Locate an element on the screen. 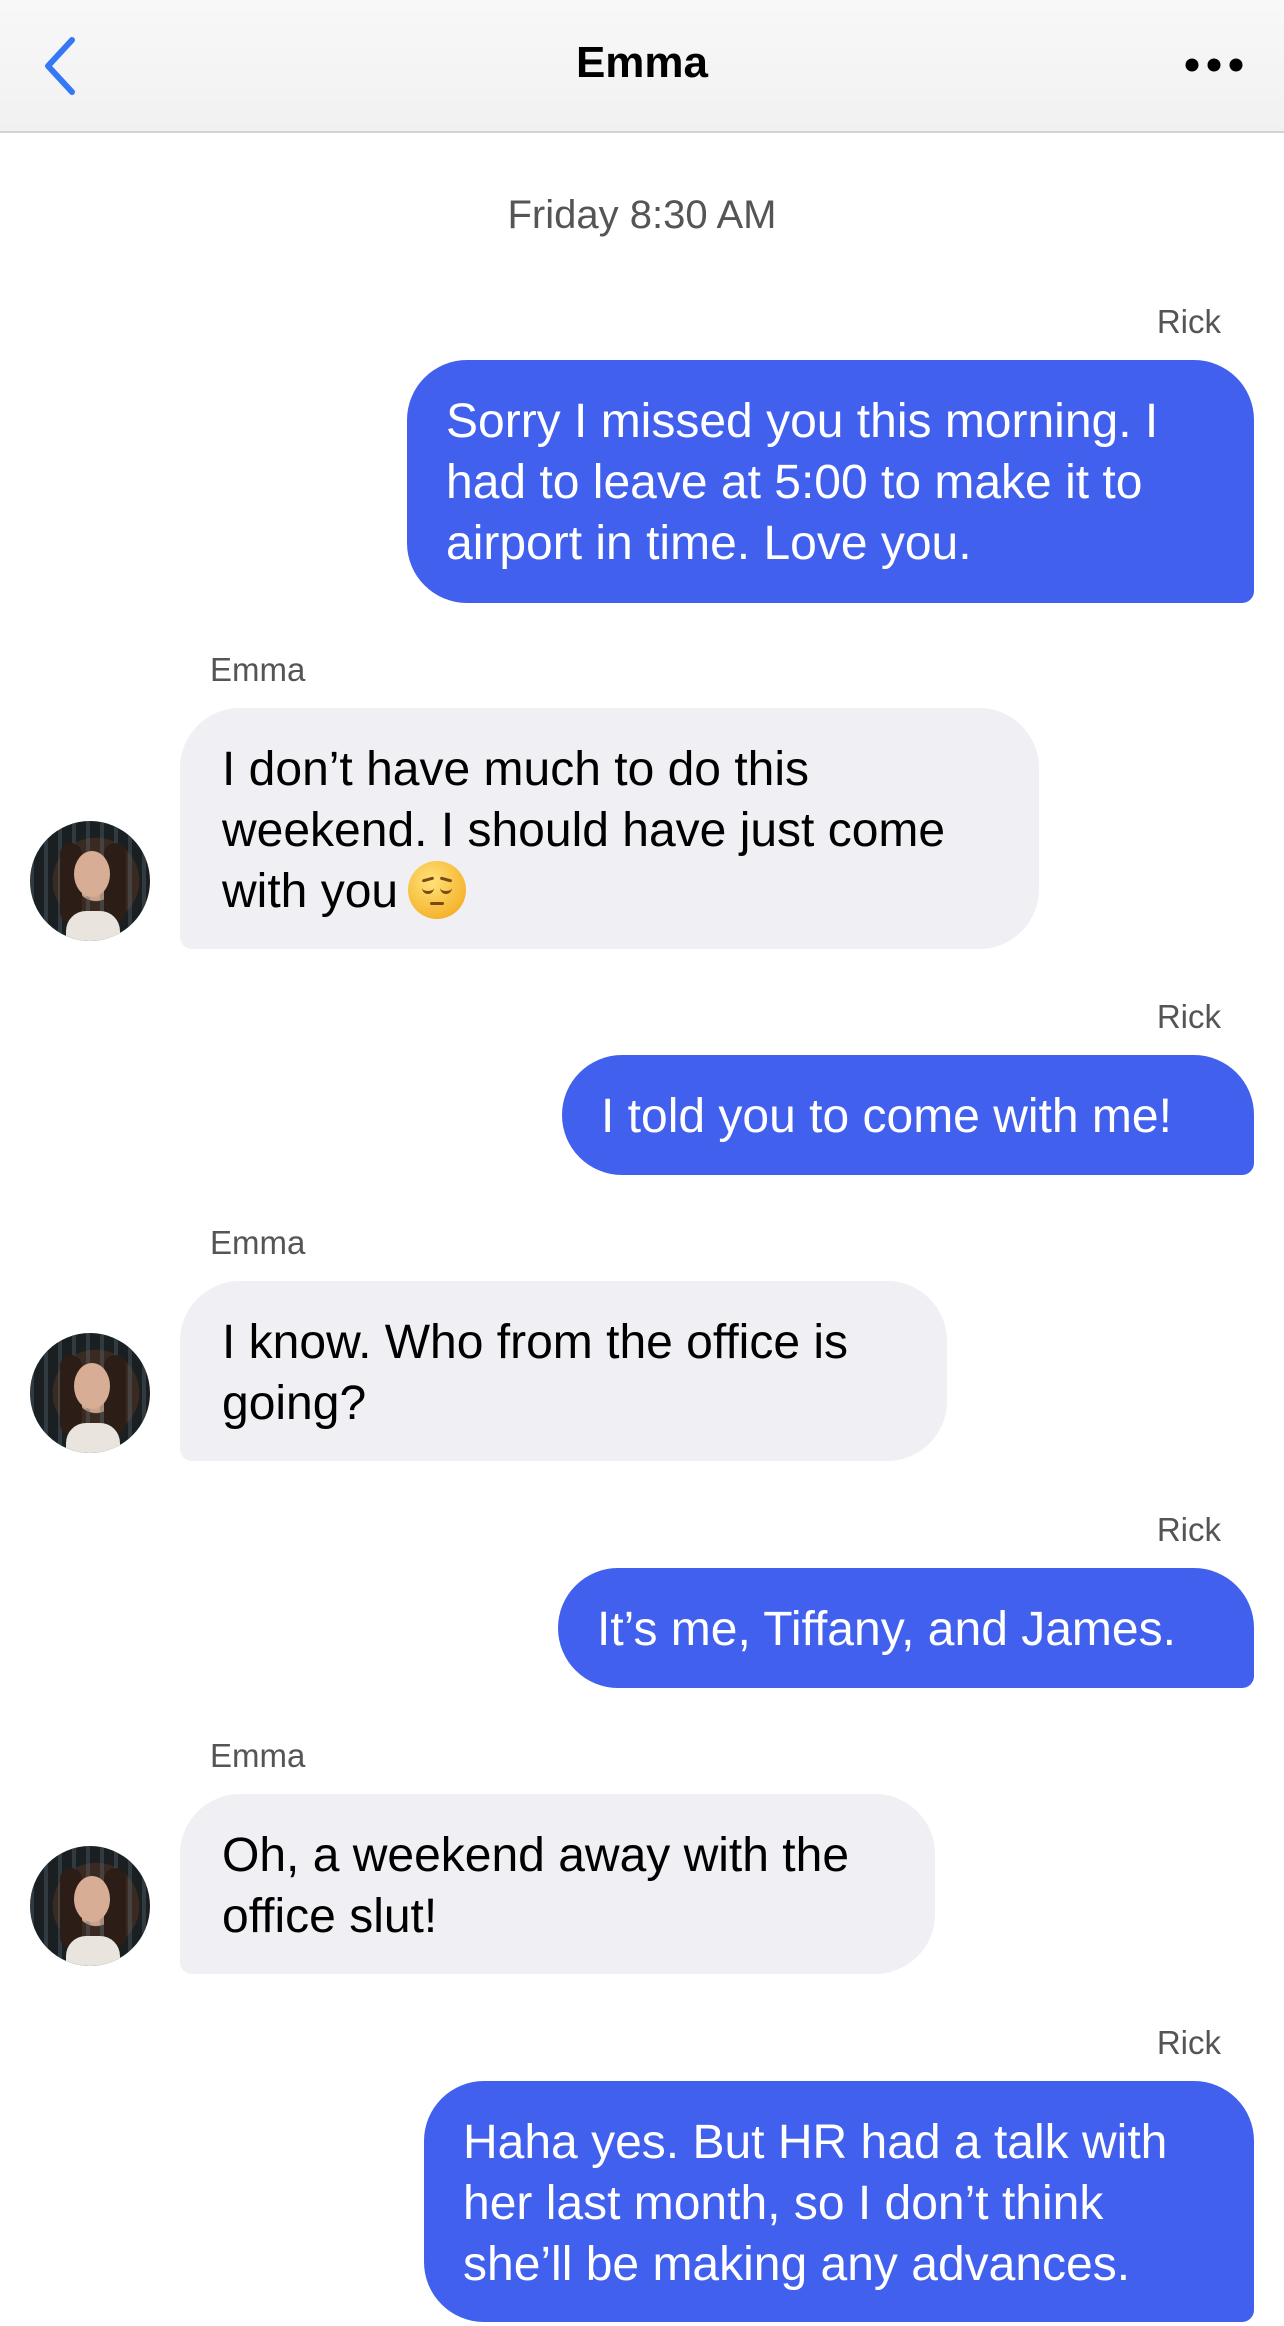 This screenshot has height=2326, width=1284. message-line: airport in time. Love you. is located at coordinates (709, 543).